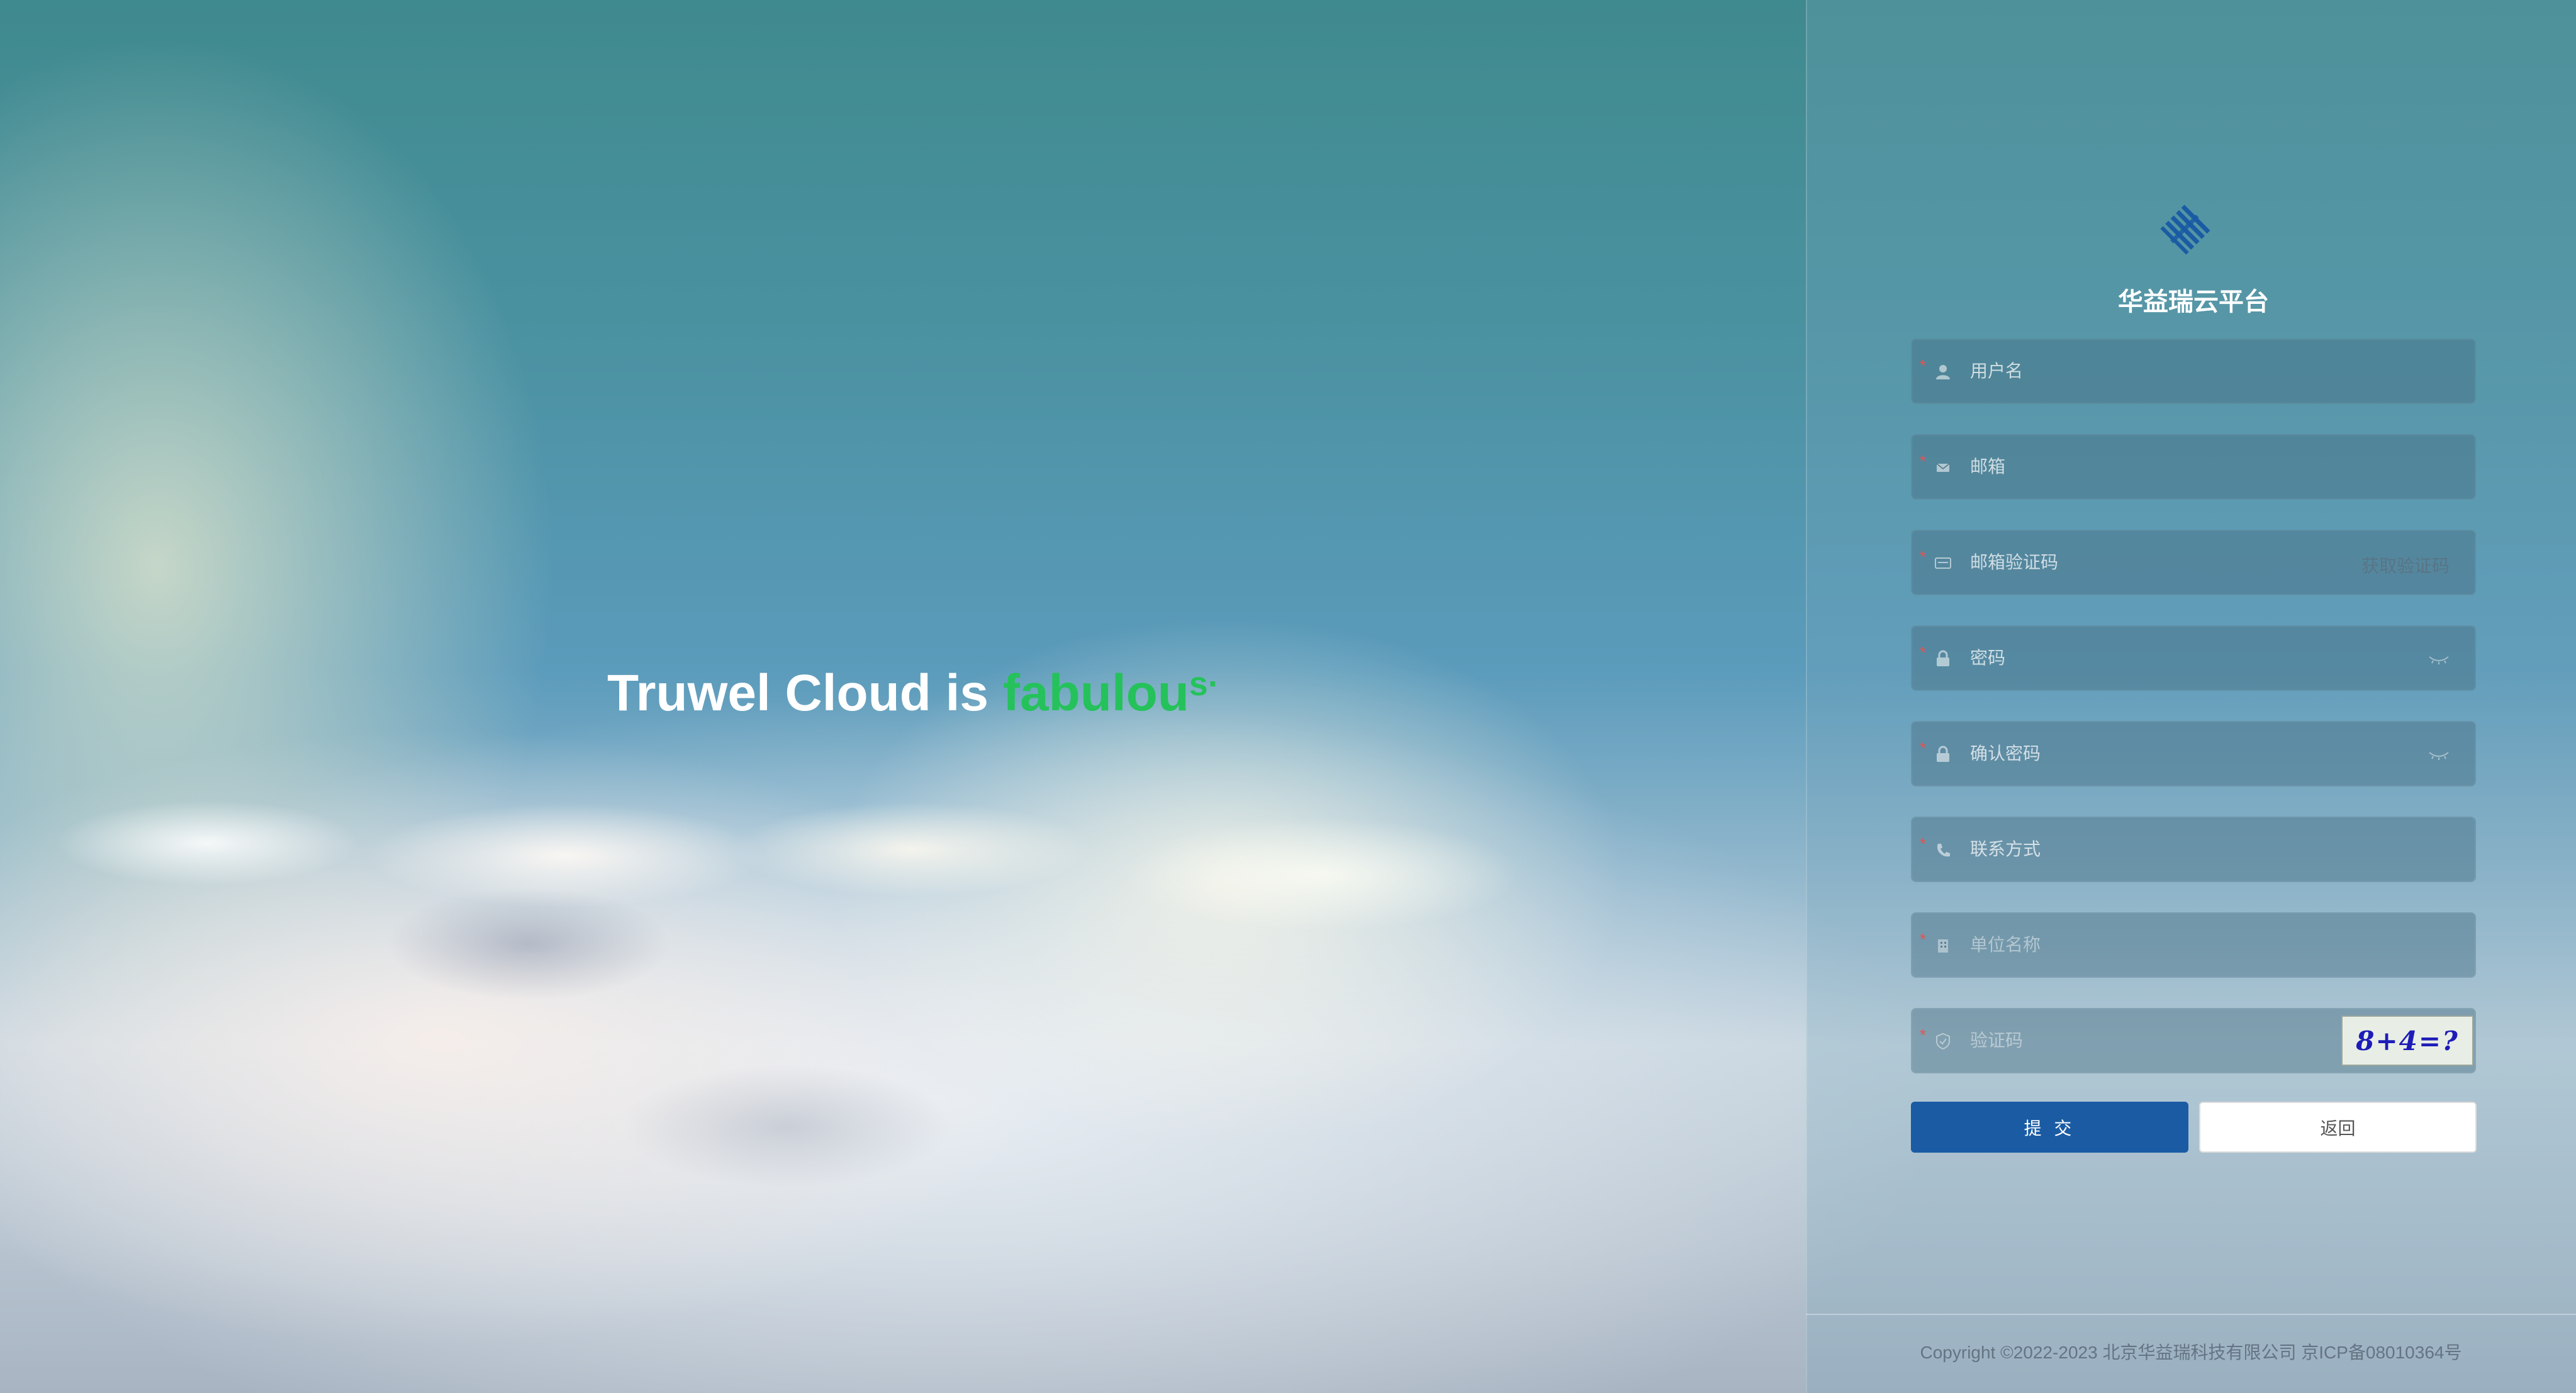 The width and height of the screenshot is (2576, 1393). What do you see at coordinates (2159, 753) in the screenshot?
I see `confirm-password-input` at bounding box center [2159, 753].